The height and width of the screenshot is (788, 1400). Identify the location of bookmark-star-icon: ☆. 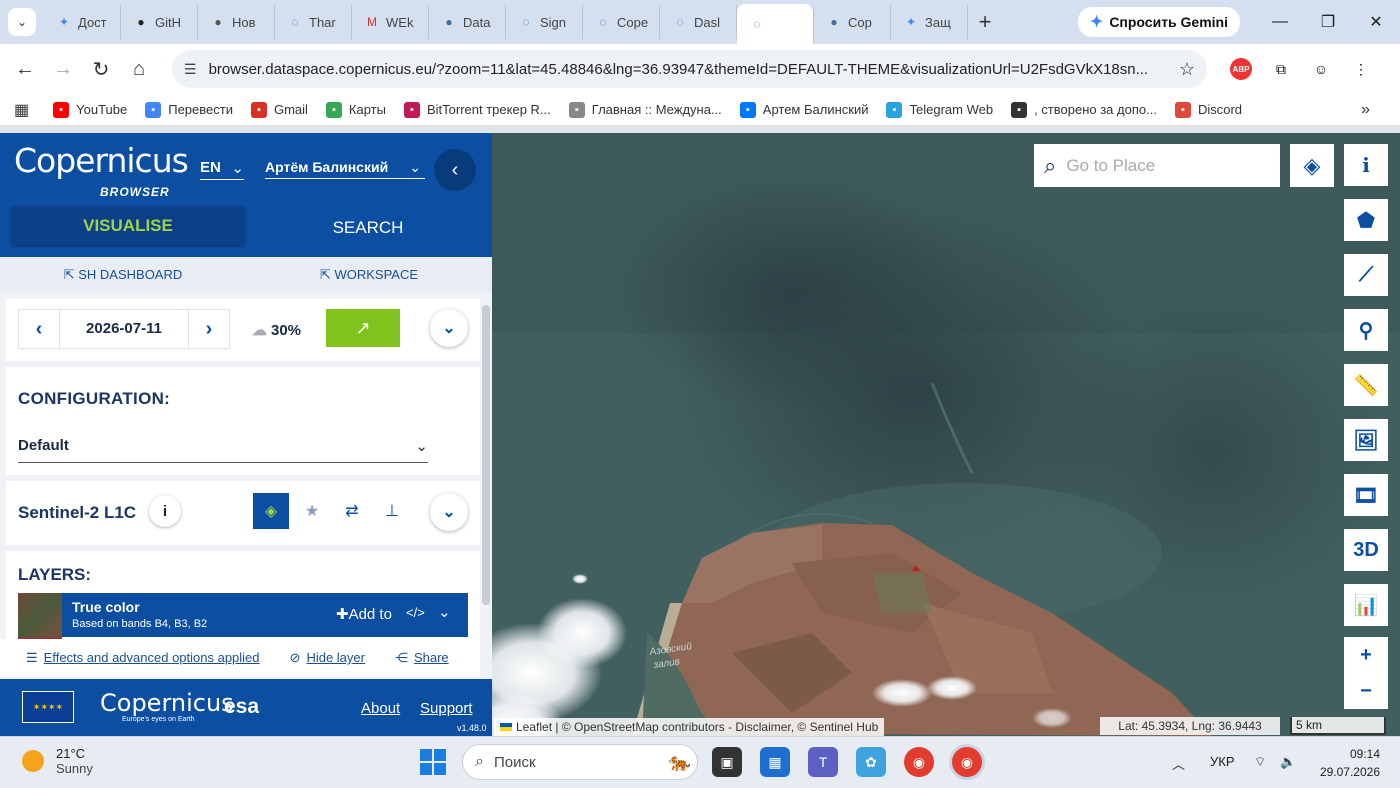
(1187, 69).